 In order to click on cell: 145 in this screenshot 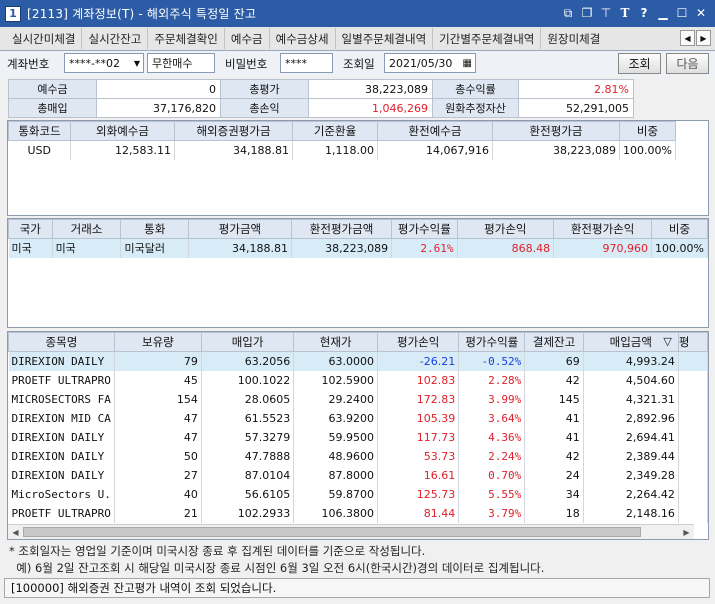, I will do `click(554, 399)`.